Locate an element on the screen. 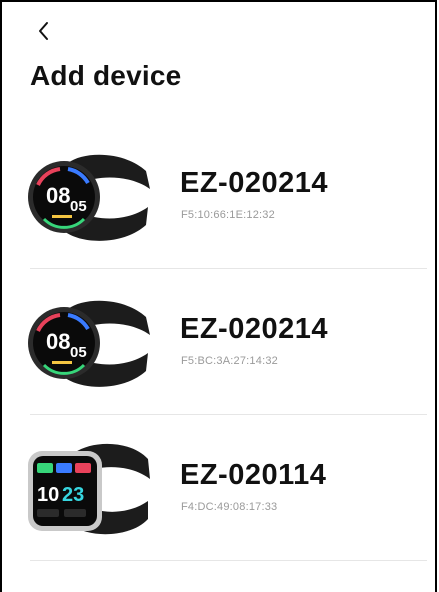 This screenshot has height=592, width=439. square-smartwatch-image: 10 23 is located at coordinates (89, 489).